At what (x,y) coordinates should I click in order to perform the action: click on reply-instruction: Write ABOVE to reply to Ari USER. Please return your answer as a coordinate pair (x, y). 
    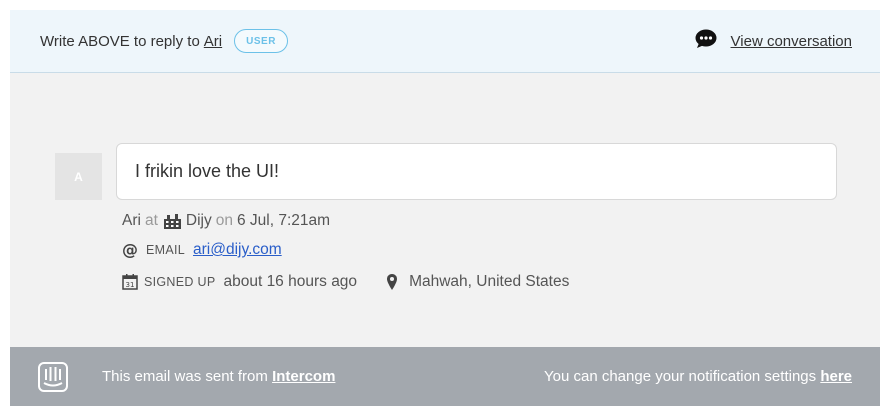
    Looking at the image, I should click on (164, 41).